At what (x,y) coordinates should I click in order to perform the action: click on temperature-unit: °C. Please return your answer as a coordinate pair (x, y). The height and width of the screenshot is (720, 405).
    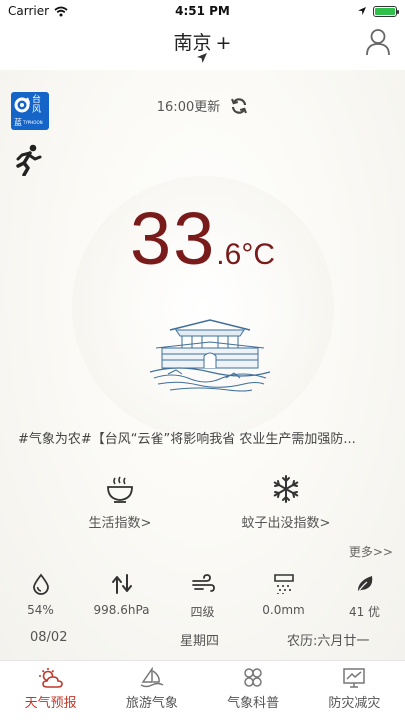
    Looking at the image, I should click on (258, 254).